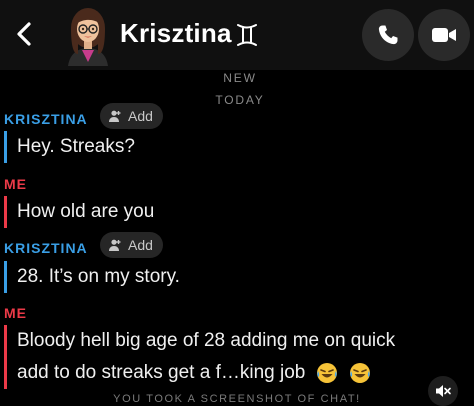  Describe the element at coordinates (234, 212) in the screenshot. I see `message-text: How old are you` at that location.